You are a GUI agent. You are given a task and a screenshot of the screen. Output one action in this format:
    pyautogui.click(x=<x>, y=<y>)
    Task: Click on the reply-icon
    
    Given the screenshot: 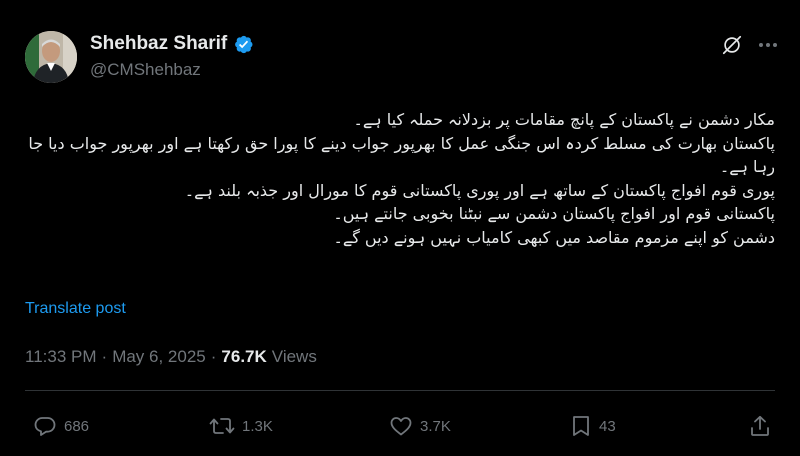 What is the action you would take?
    pyautogui.click(x=45, y=426)
    